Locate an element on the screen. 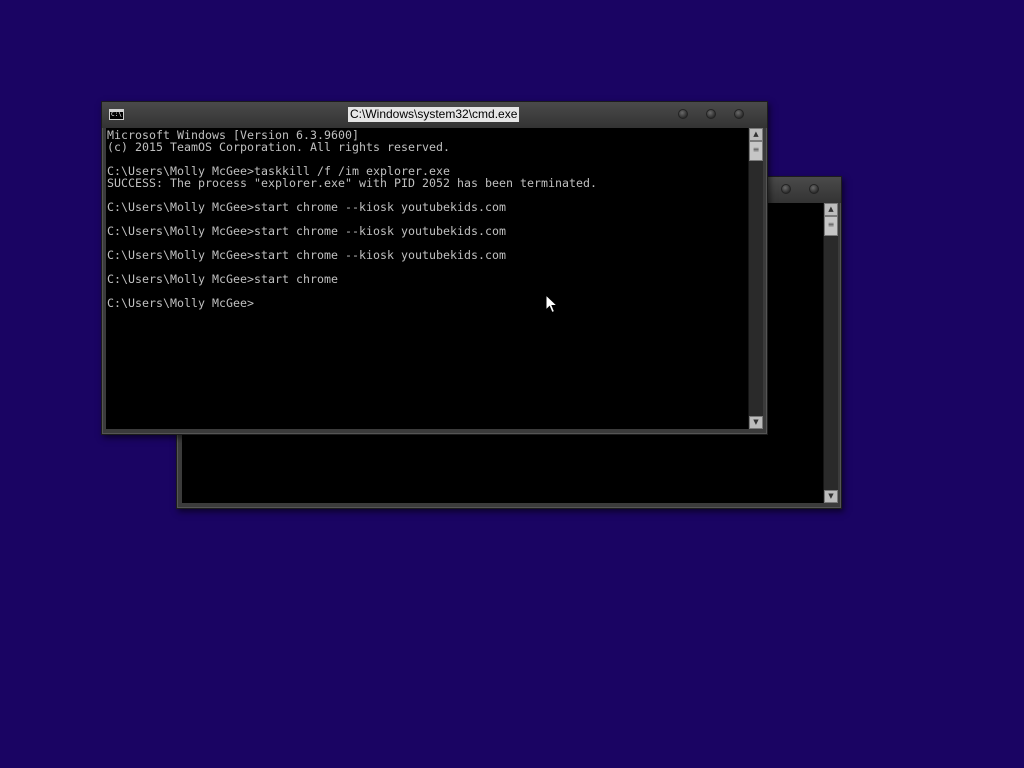  window-title: C:\Windows\system32\cmd.exe is located at coordinates (434, 114).